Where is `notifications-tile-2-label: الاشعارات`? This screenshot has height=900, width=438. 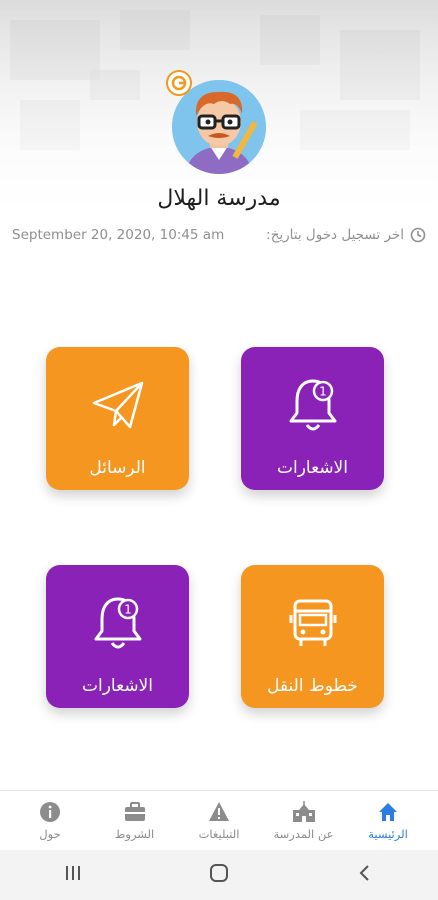
notifications-tile-2-label: الاشعارات is located at coordinates (117, 686).